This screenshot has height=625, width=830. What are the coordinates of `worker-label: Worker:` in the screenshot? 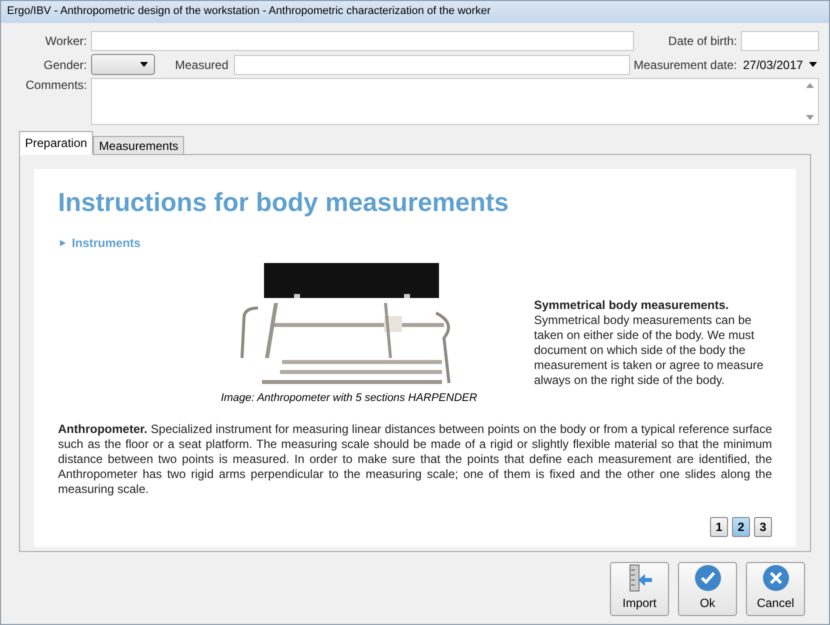 It's located at (65, 41).